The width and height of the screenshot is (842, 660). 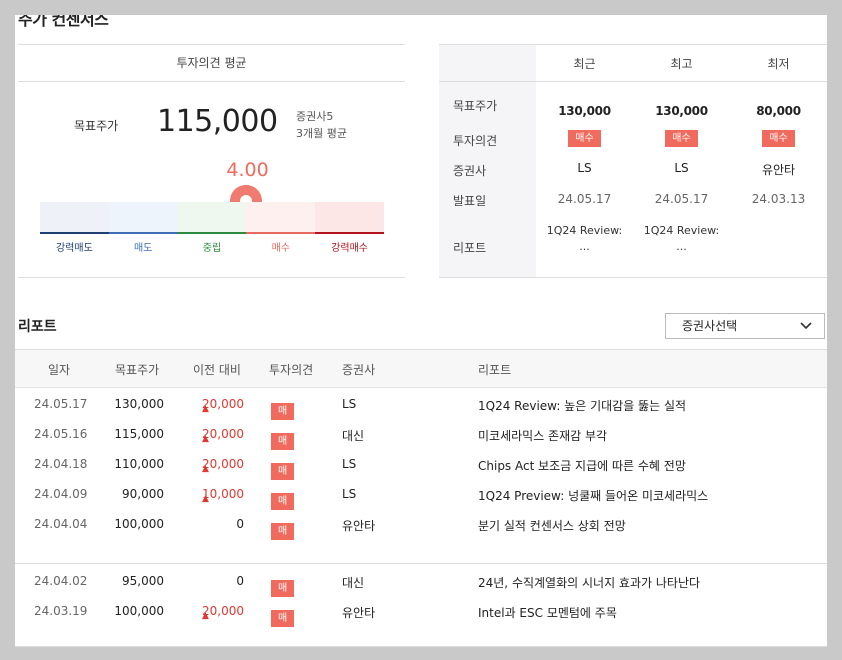 What do you see at coordinates (710, 326) in the screenshot?
I see `broker-select-label: 증권사선택` at bounding box center [710, 326].